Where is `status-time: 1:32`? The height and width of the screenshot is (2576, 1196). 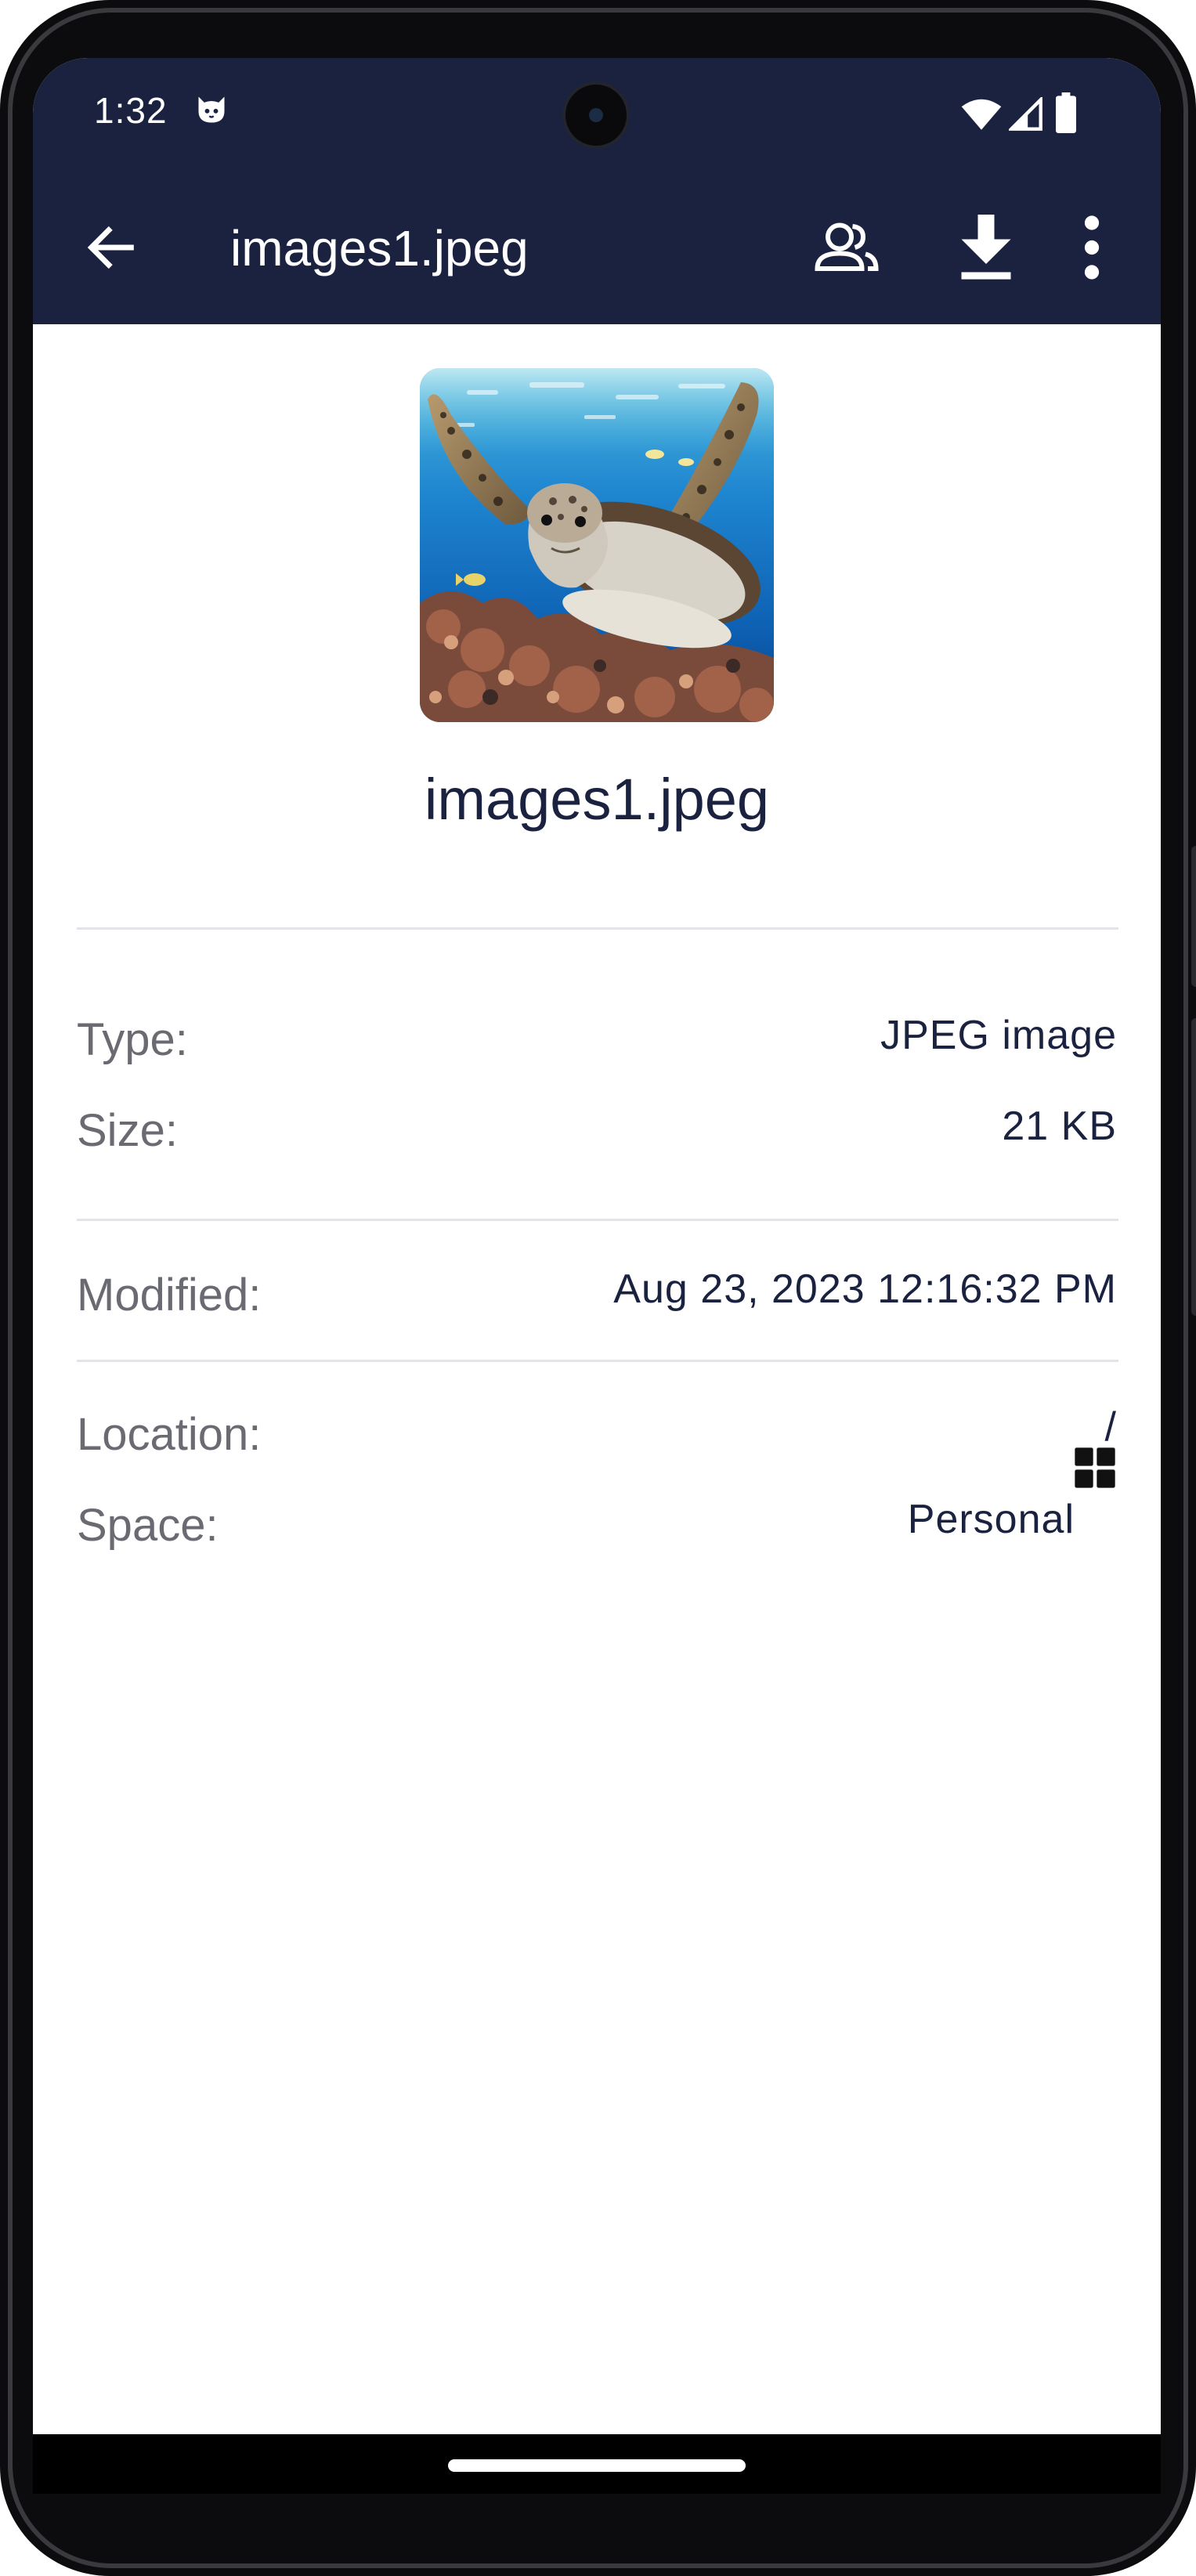 status-time: 1:32 is located at coordinates (131, 110).